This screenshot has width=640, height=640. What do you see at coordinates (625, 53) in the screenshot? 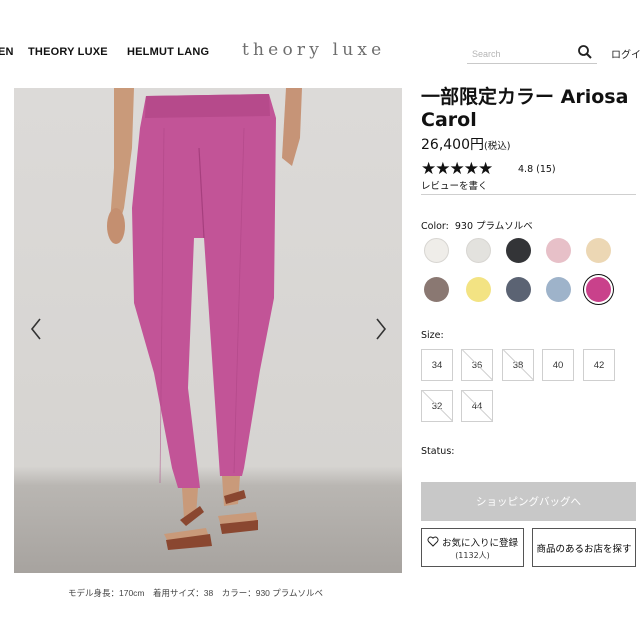
I see `login-link: ログイン` at bounding box center [625, 53].